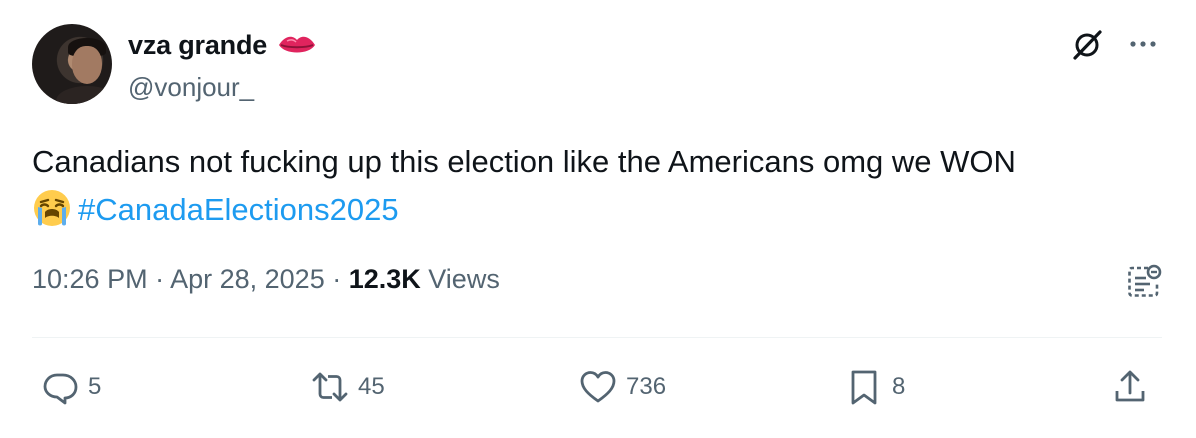 The image size is (1196, 438). Describe the element at coordinates (1143, 44) in the screenshot. I see `more-options-icon` at that location.